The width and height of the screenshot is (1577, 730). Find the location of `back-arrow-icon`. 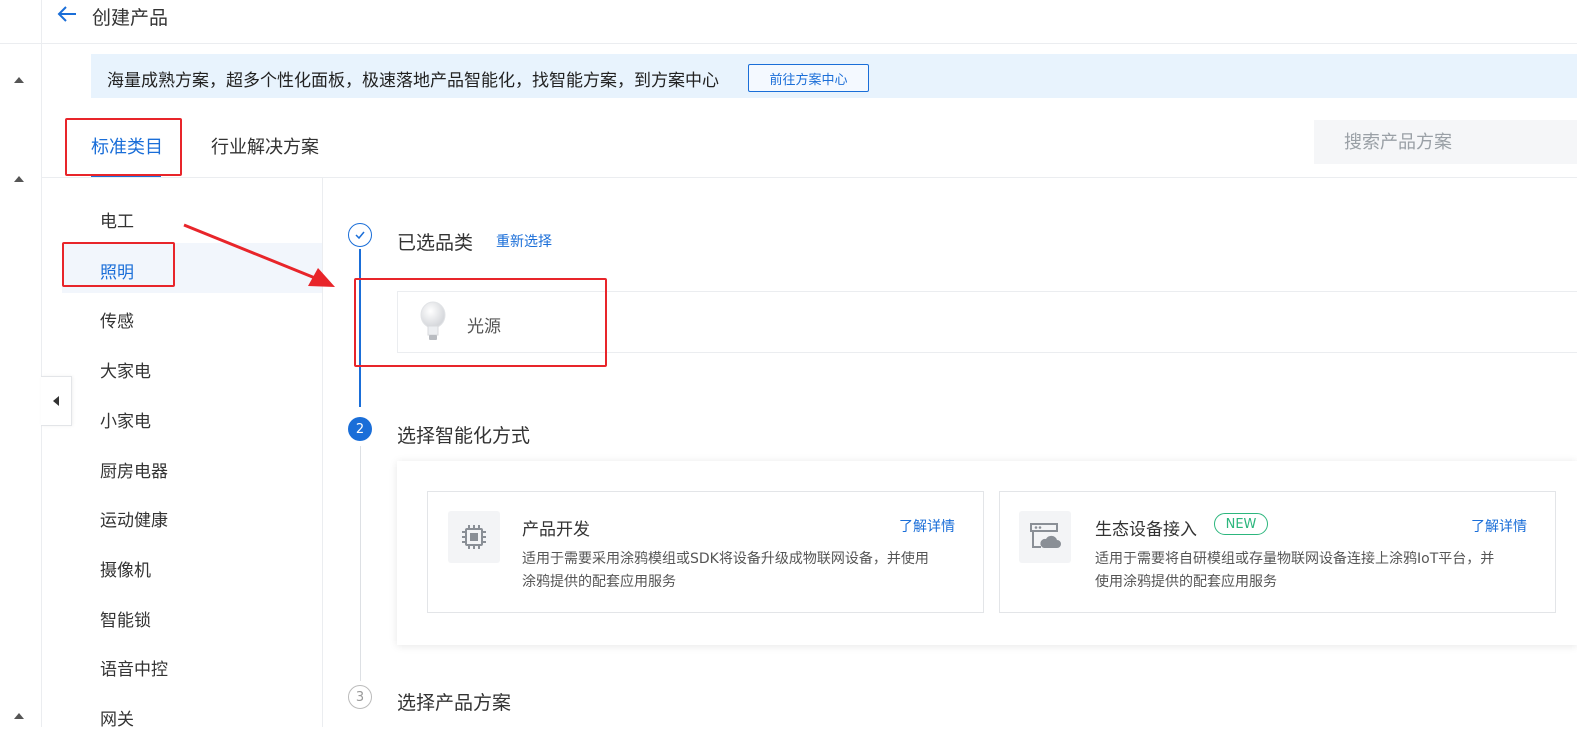

back-arrow-icon is located at coordinates (67, 14).